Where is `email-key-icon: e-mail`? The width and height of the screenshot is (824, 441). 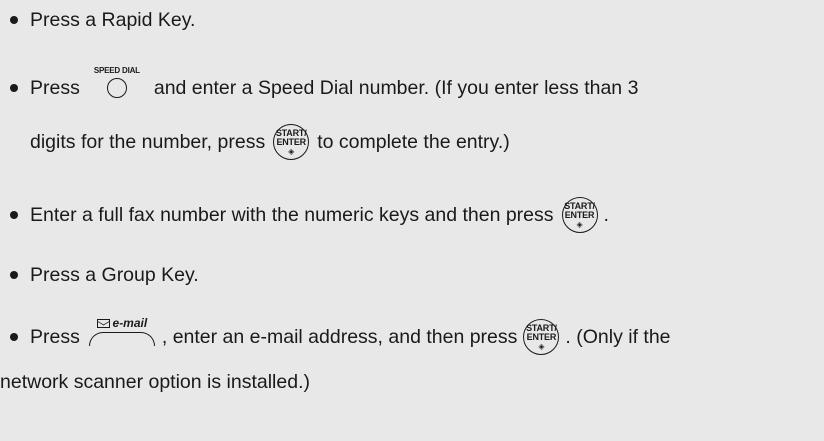 email-key-icon: e-mail is located at coordinates (122, 330).